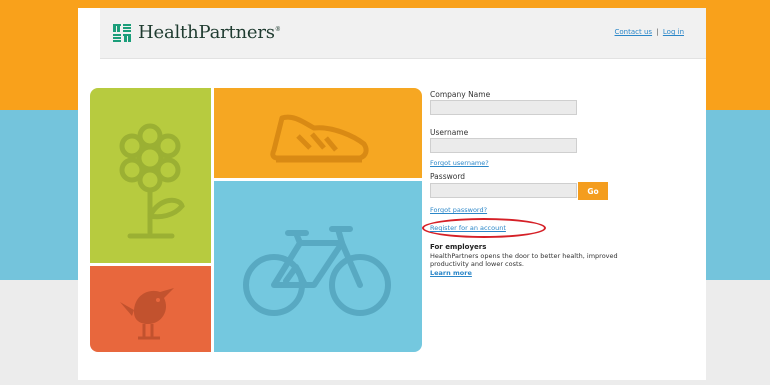 The height and width of the screenshot is (385, 770). What do you see at coordinates (503, 145) in the screenshot?
I see `username-input` at bounding box center [503, 145].